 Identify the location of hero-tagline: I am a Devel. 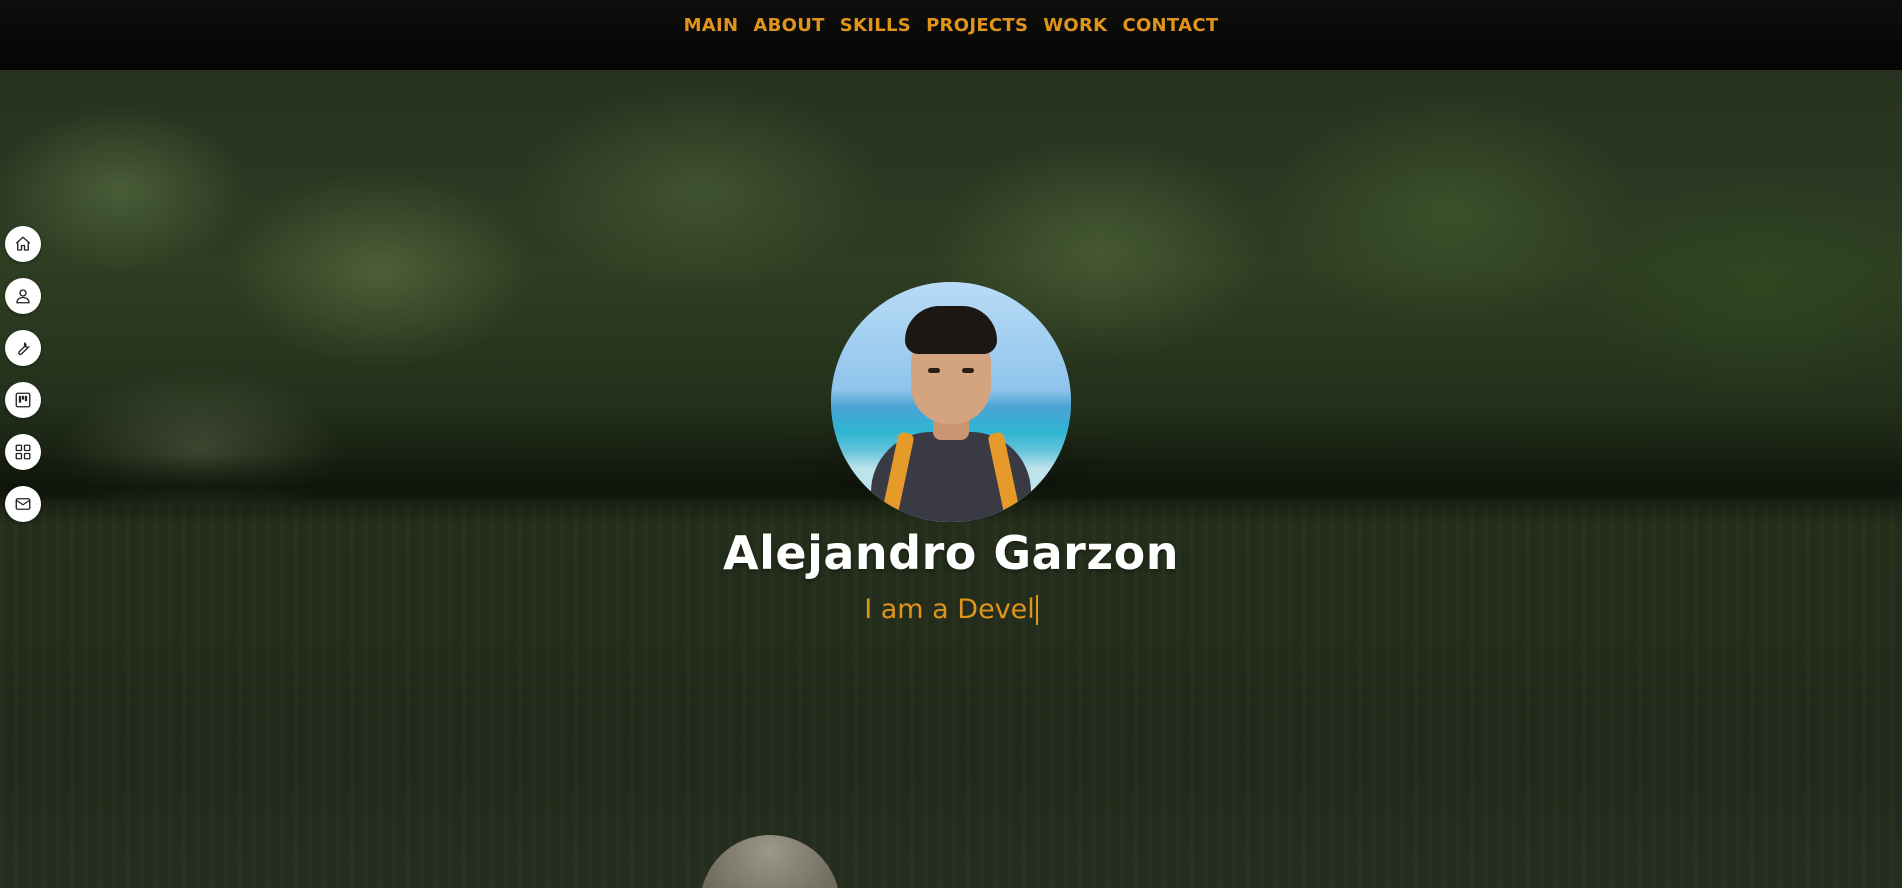
(949, 609).